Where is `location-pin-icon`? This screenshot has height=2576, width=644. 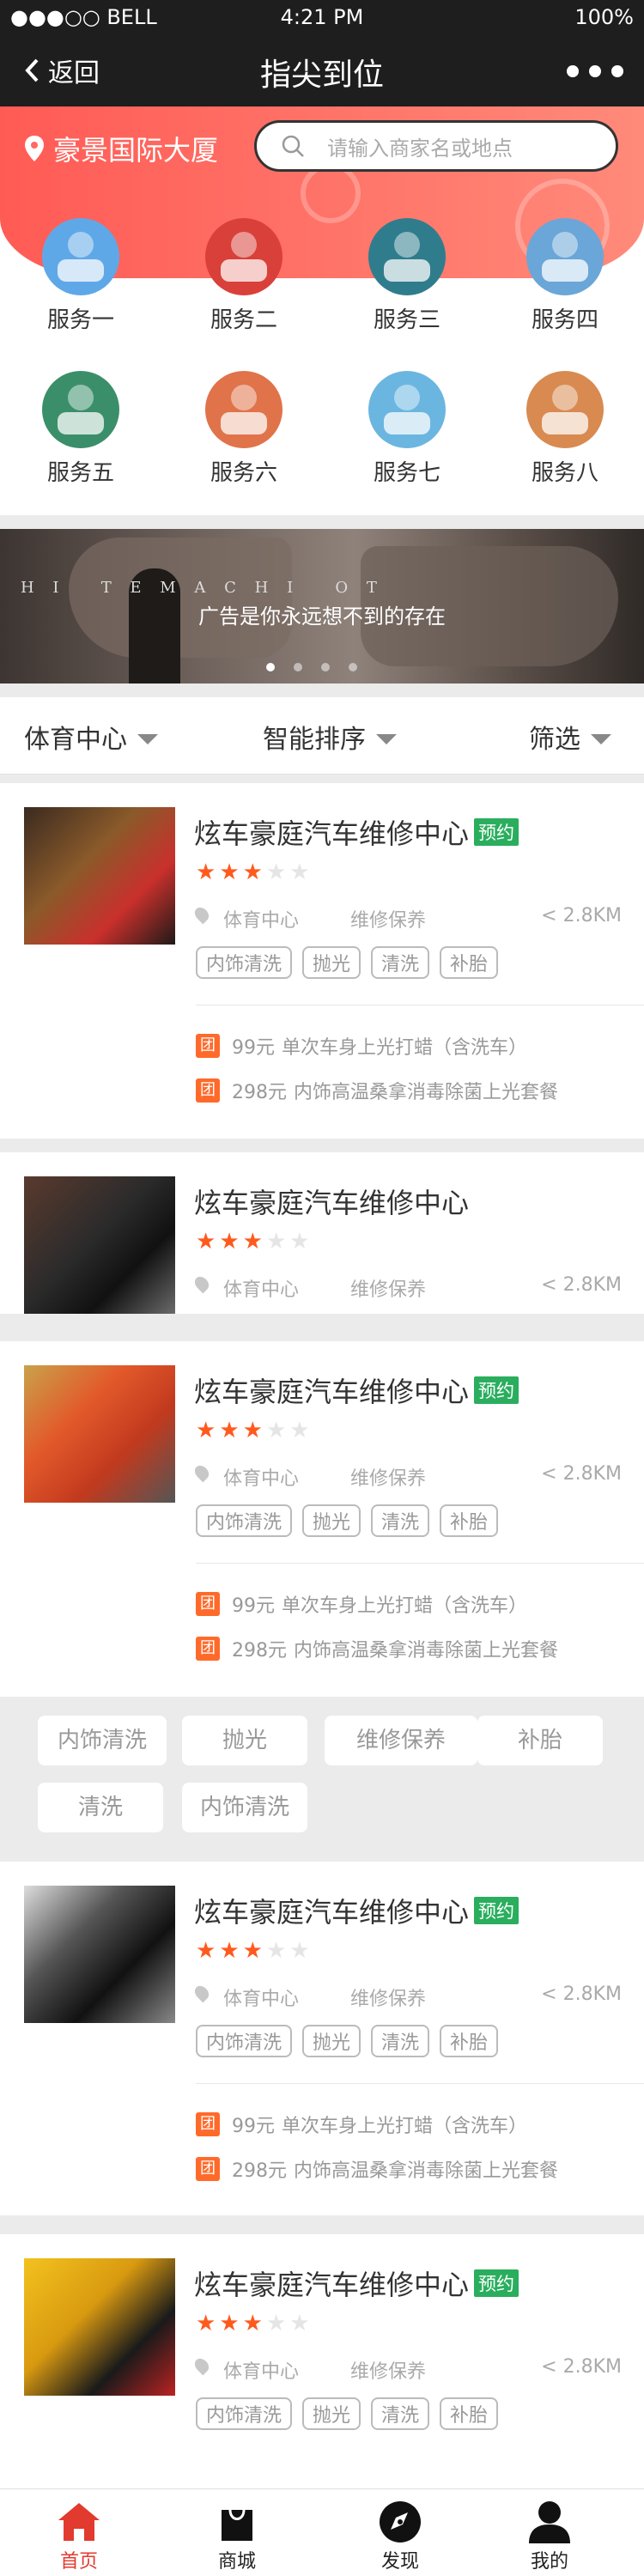
location-pin-icon is located at coordinates (202, 914).